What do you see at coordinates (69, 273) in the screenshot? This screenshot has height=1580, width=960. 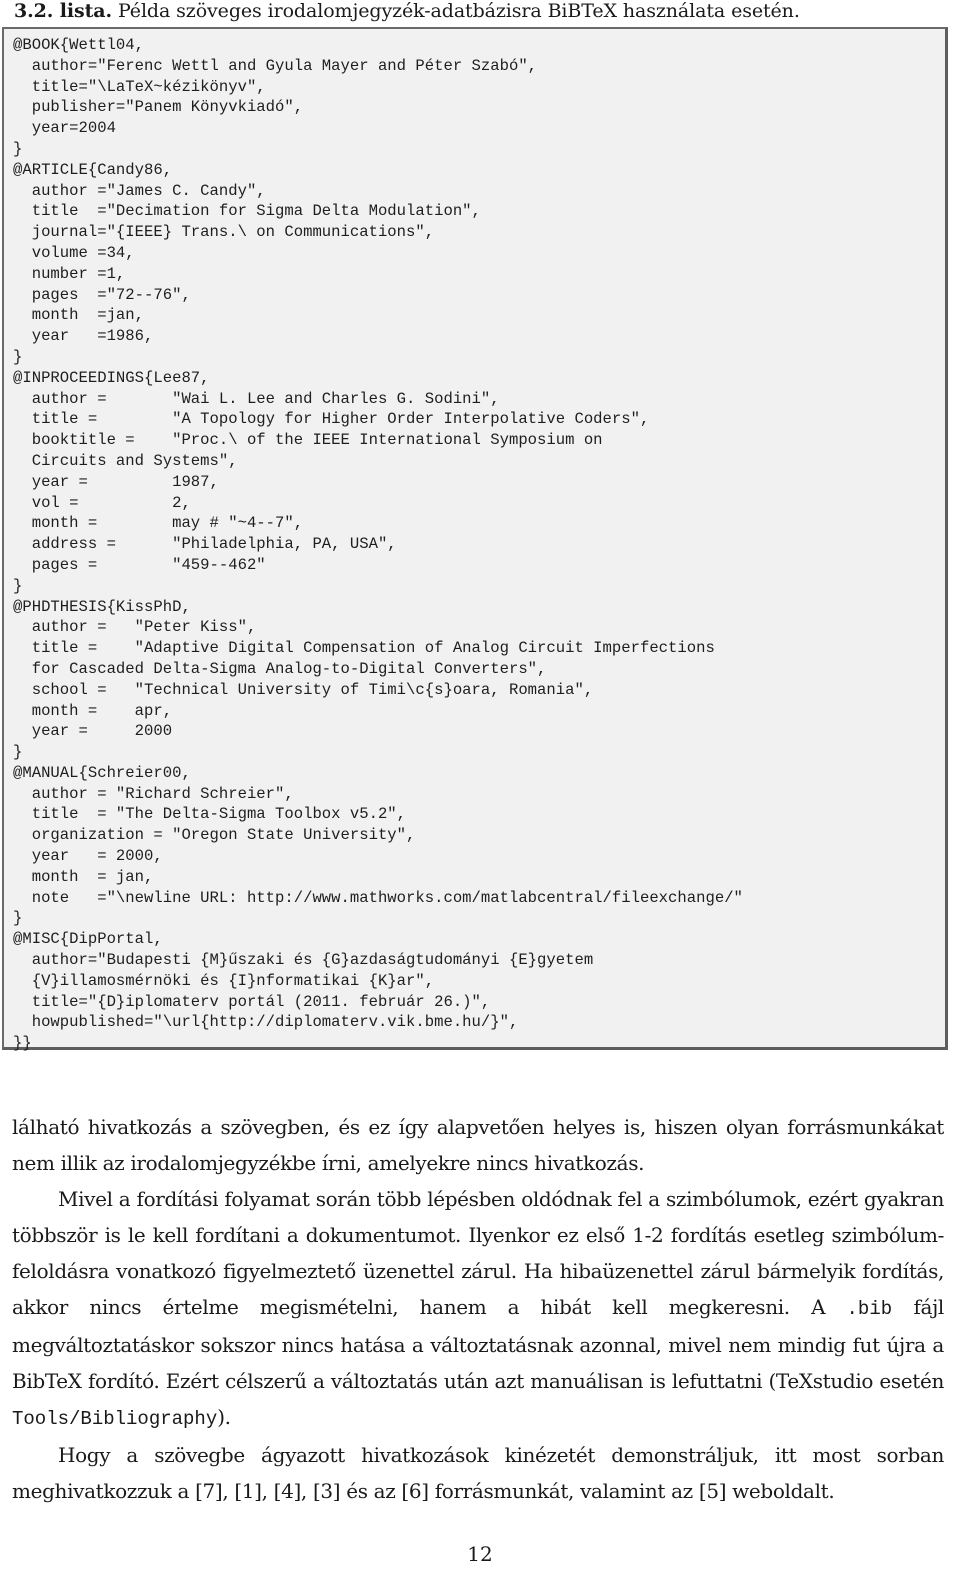 I see `code-line: number =1,` at bounding box center [69, 273].